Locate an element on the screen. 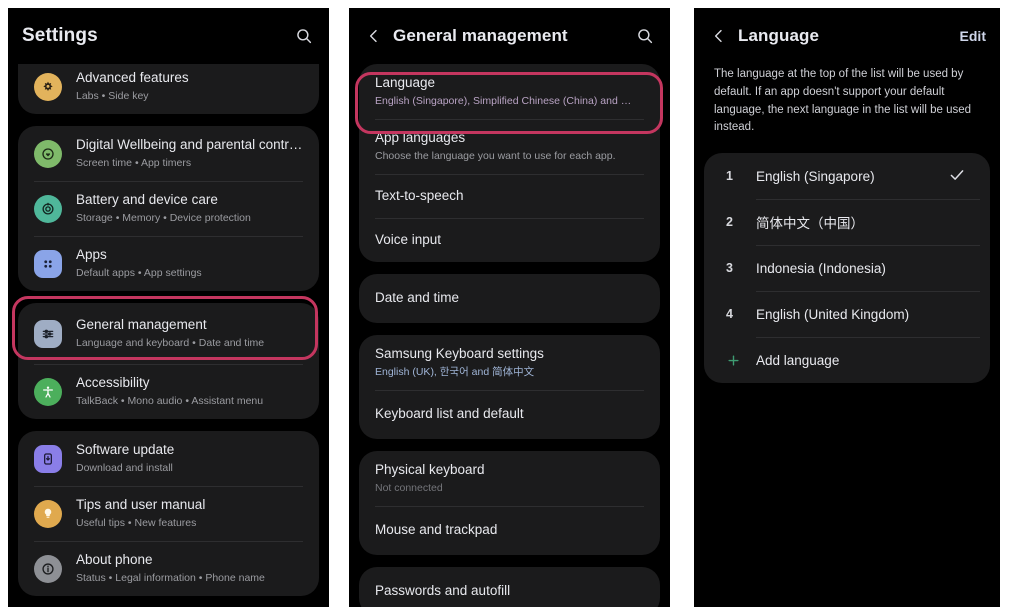 The height and width of the screenshot is (615, 1024). page-title: Language is located at coordinates (779, 35).